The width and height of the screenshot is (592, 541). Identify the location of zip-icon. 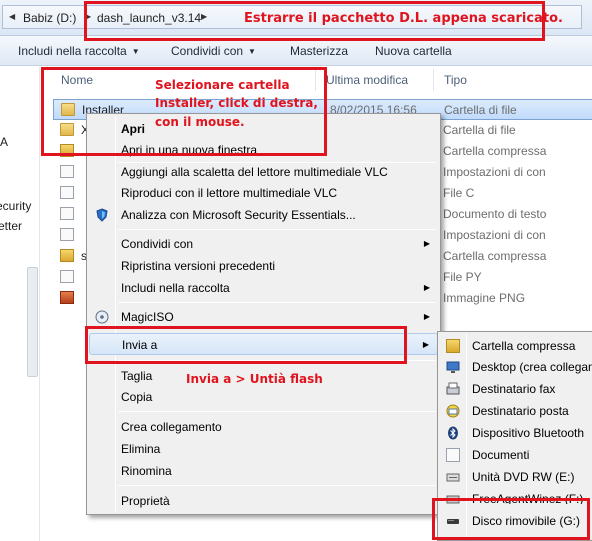
(67, 255).